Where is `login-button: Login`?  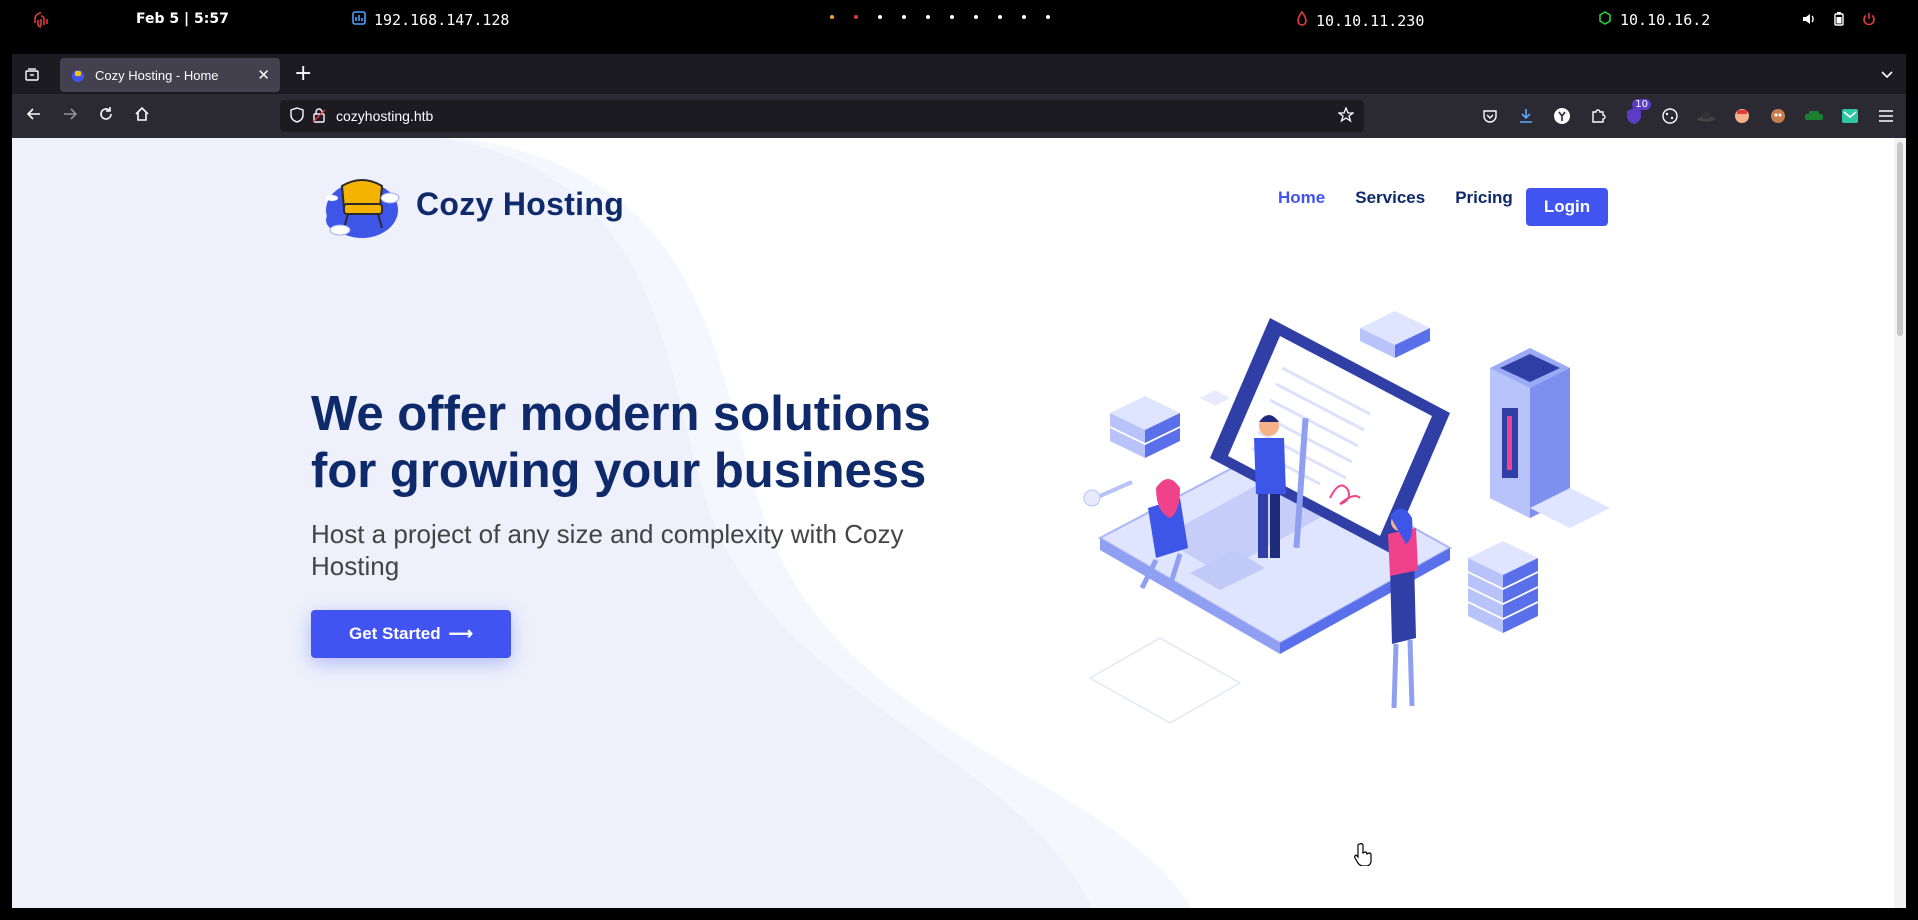
login-button: Login is located at coordinates (1567, 207).